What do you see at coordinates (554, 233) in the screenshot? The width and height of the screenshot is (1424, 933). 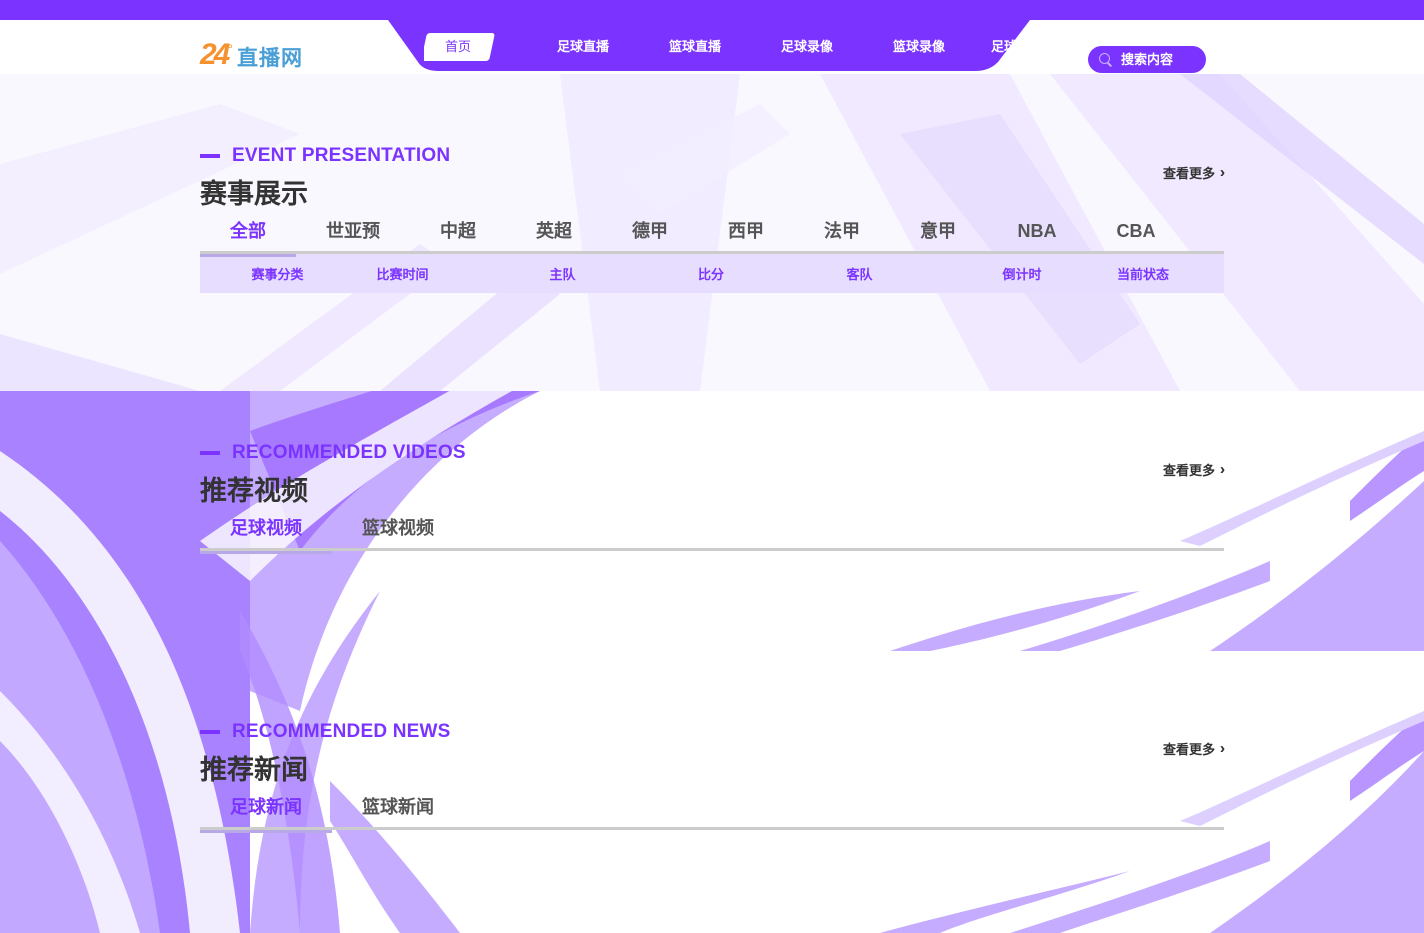 I see `tab-epl: 英超` at bounding box center [554, 233].